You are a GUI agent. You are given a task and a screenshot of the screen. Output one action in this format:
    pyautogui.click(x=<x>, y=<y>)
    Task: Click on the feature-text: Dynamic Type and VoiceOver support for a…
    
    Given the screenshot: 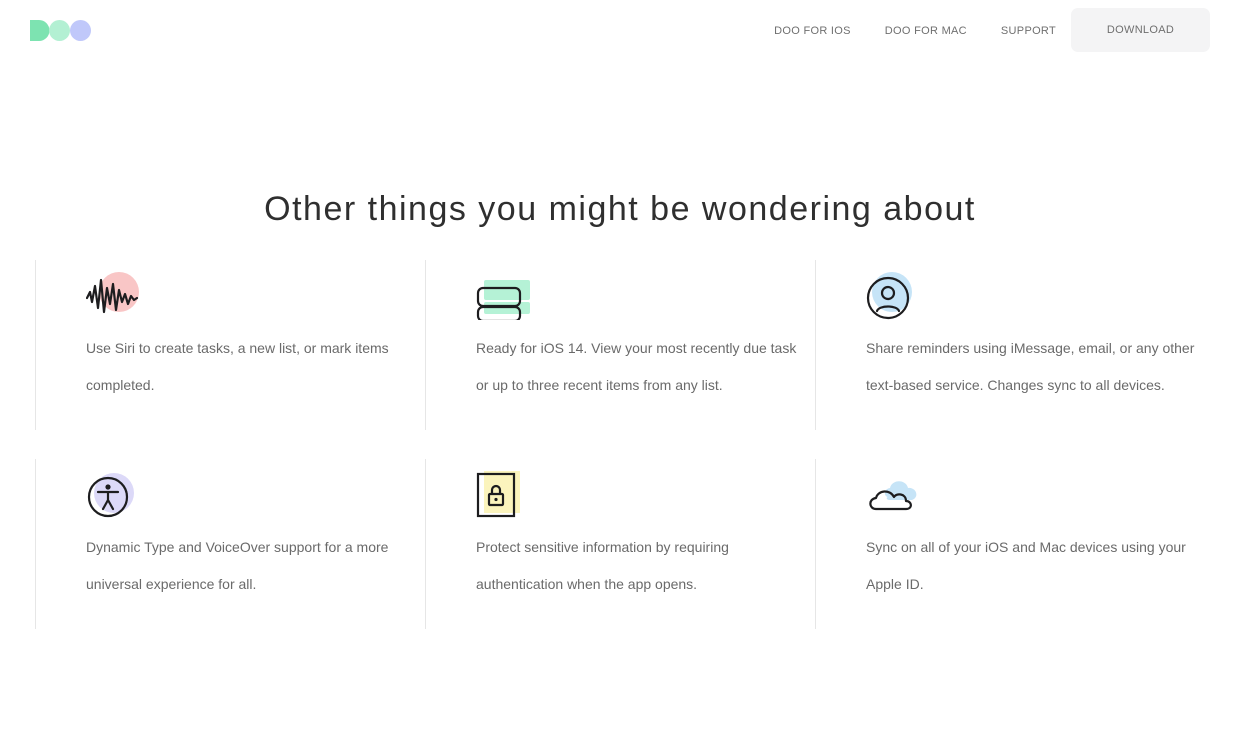 What is the action you would take?
    pyautogui.click(x=237, y=565)
    